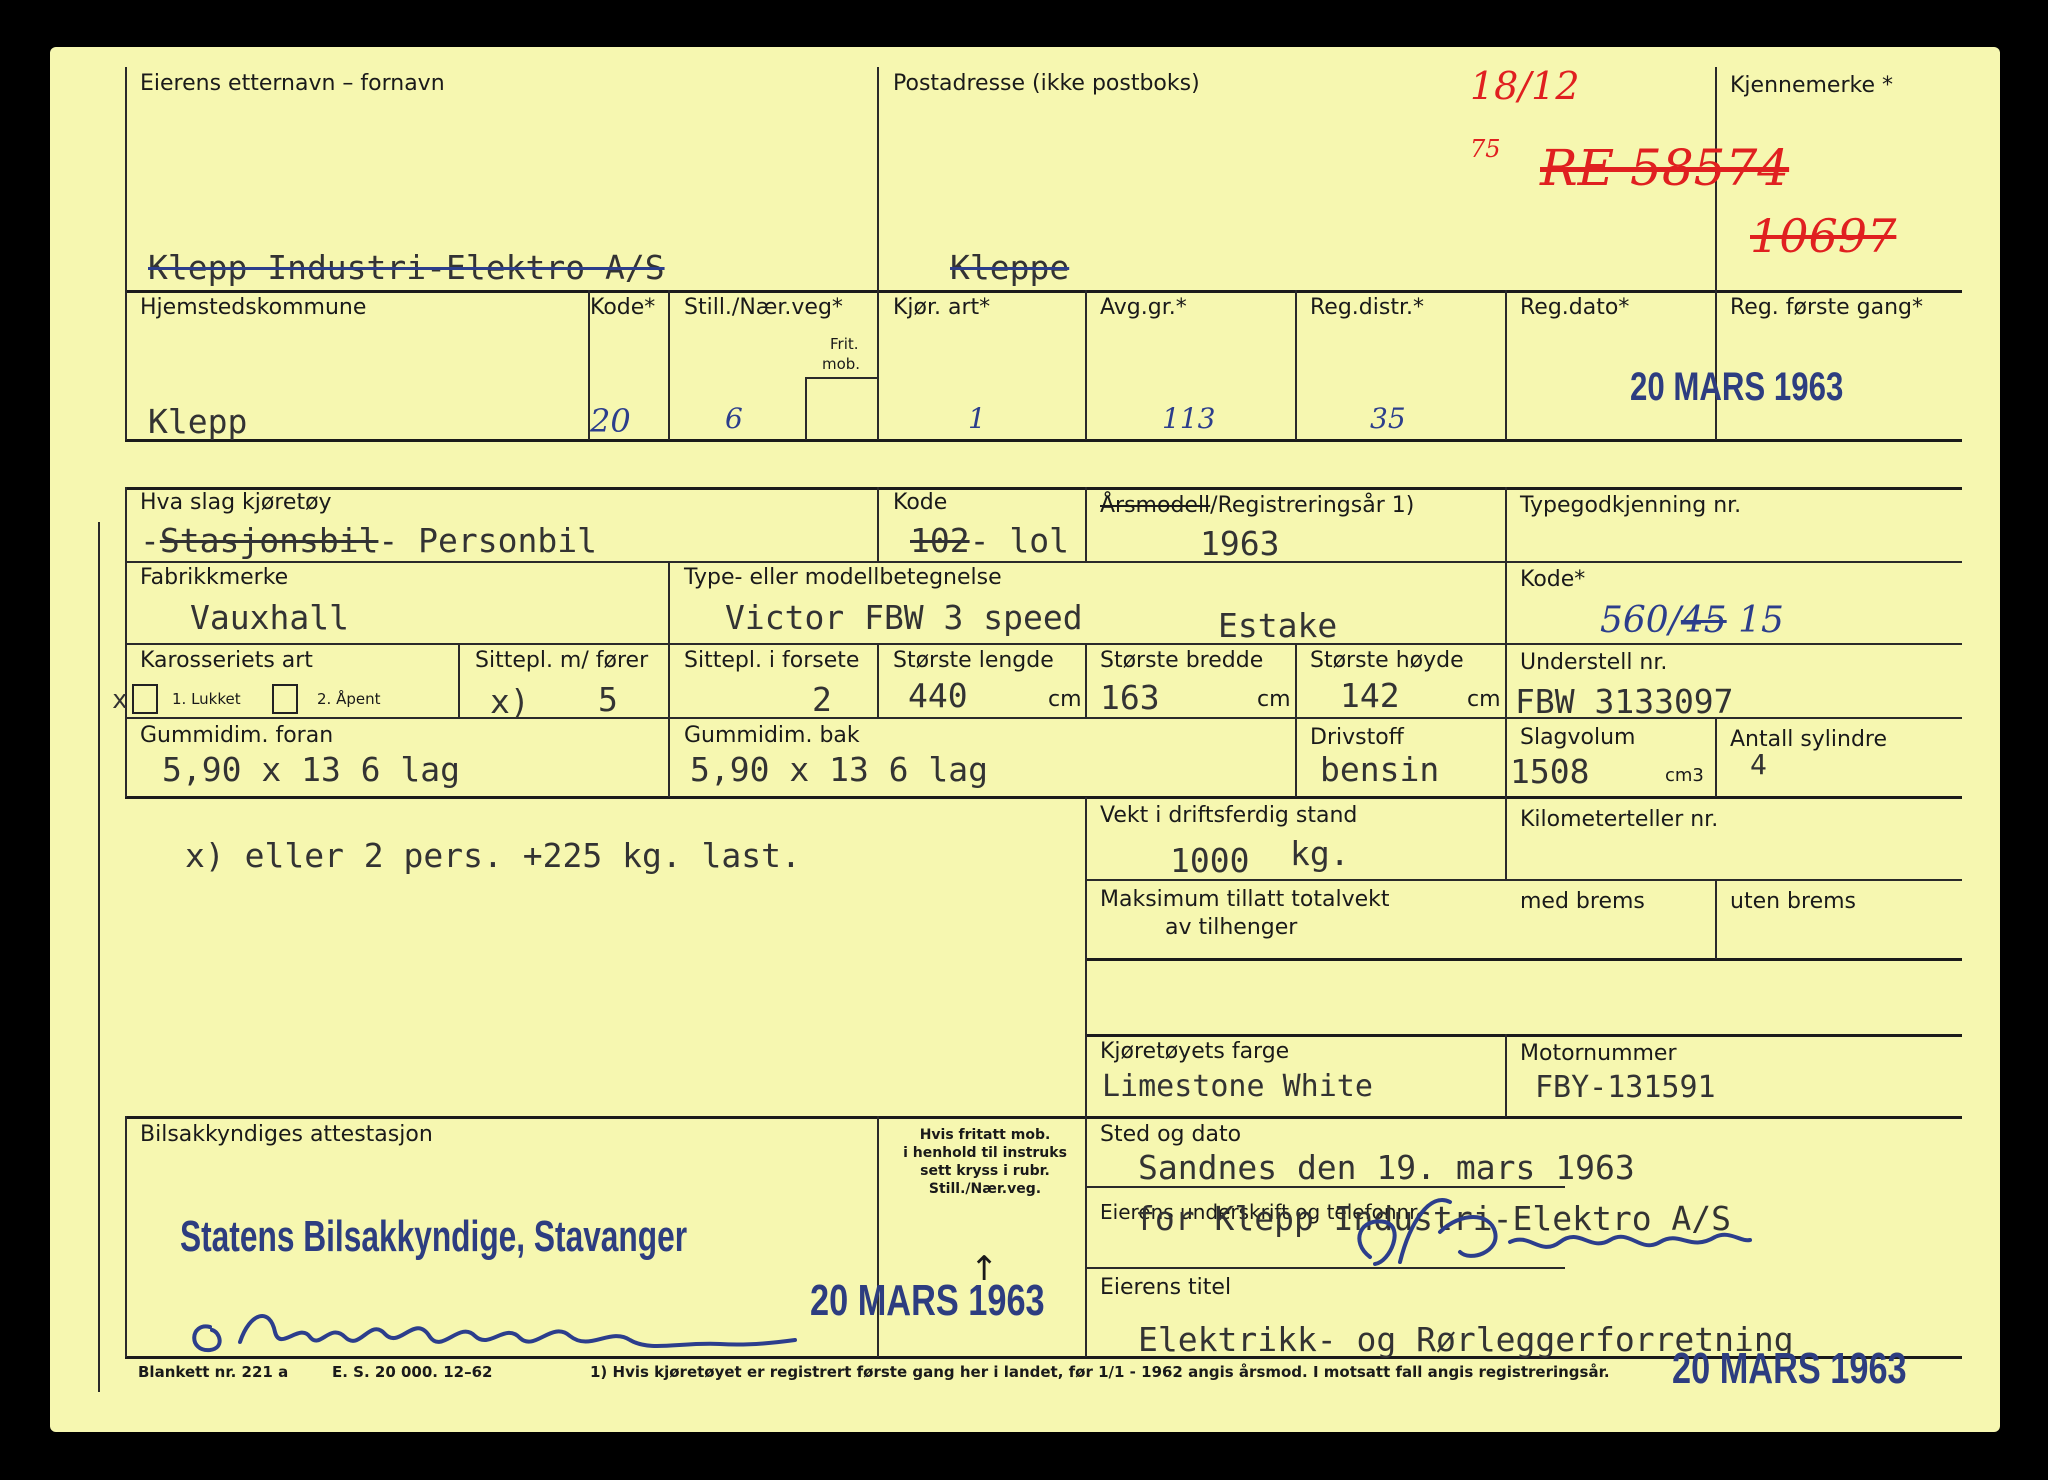  What do you see at coordinates (236, 502) in the screenshot?
I see `type-label: Hva slag kjøretøy` at bounding box center [236, 502].